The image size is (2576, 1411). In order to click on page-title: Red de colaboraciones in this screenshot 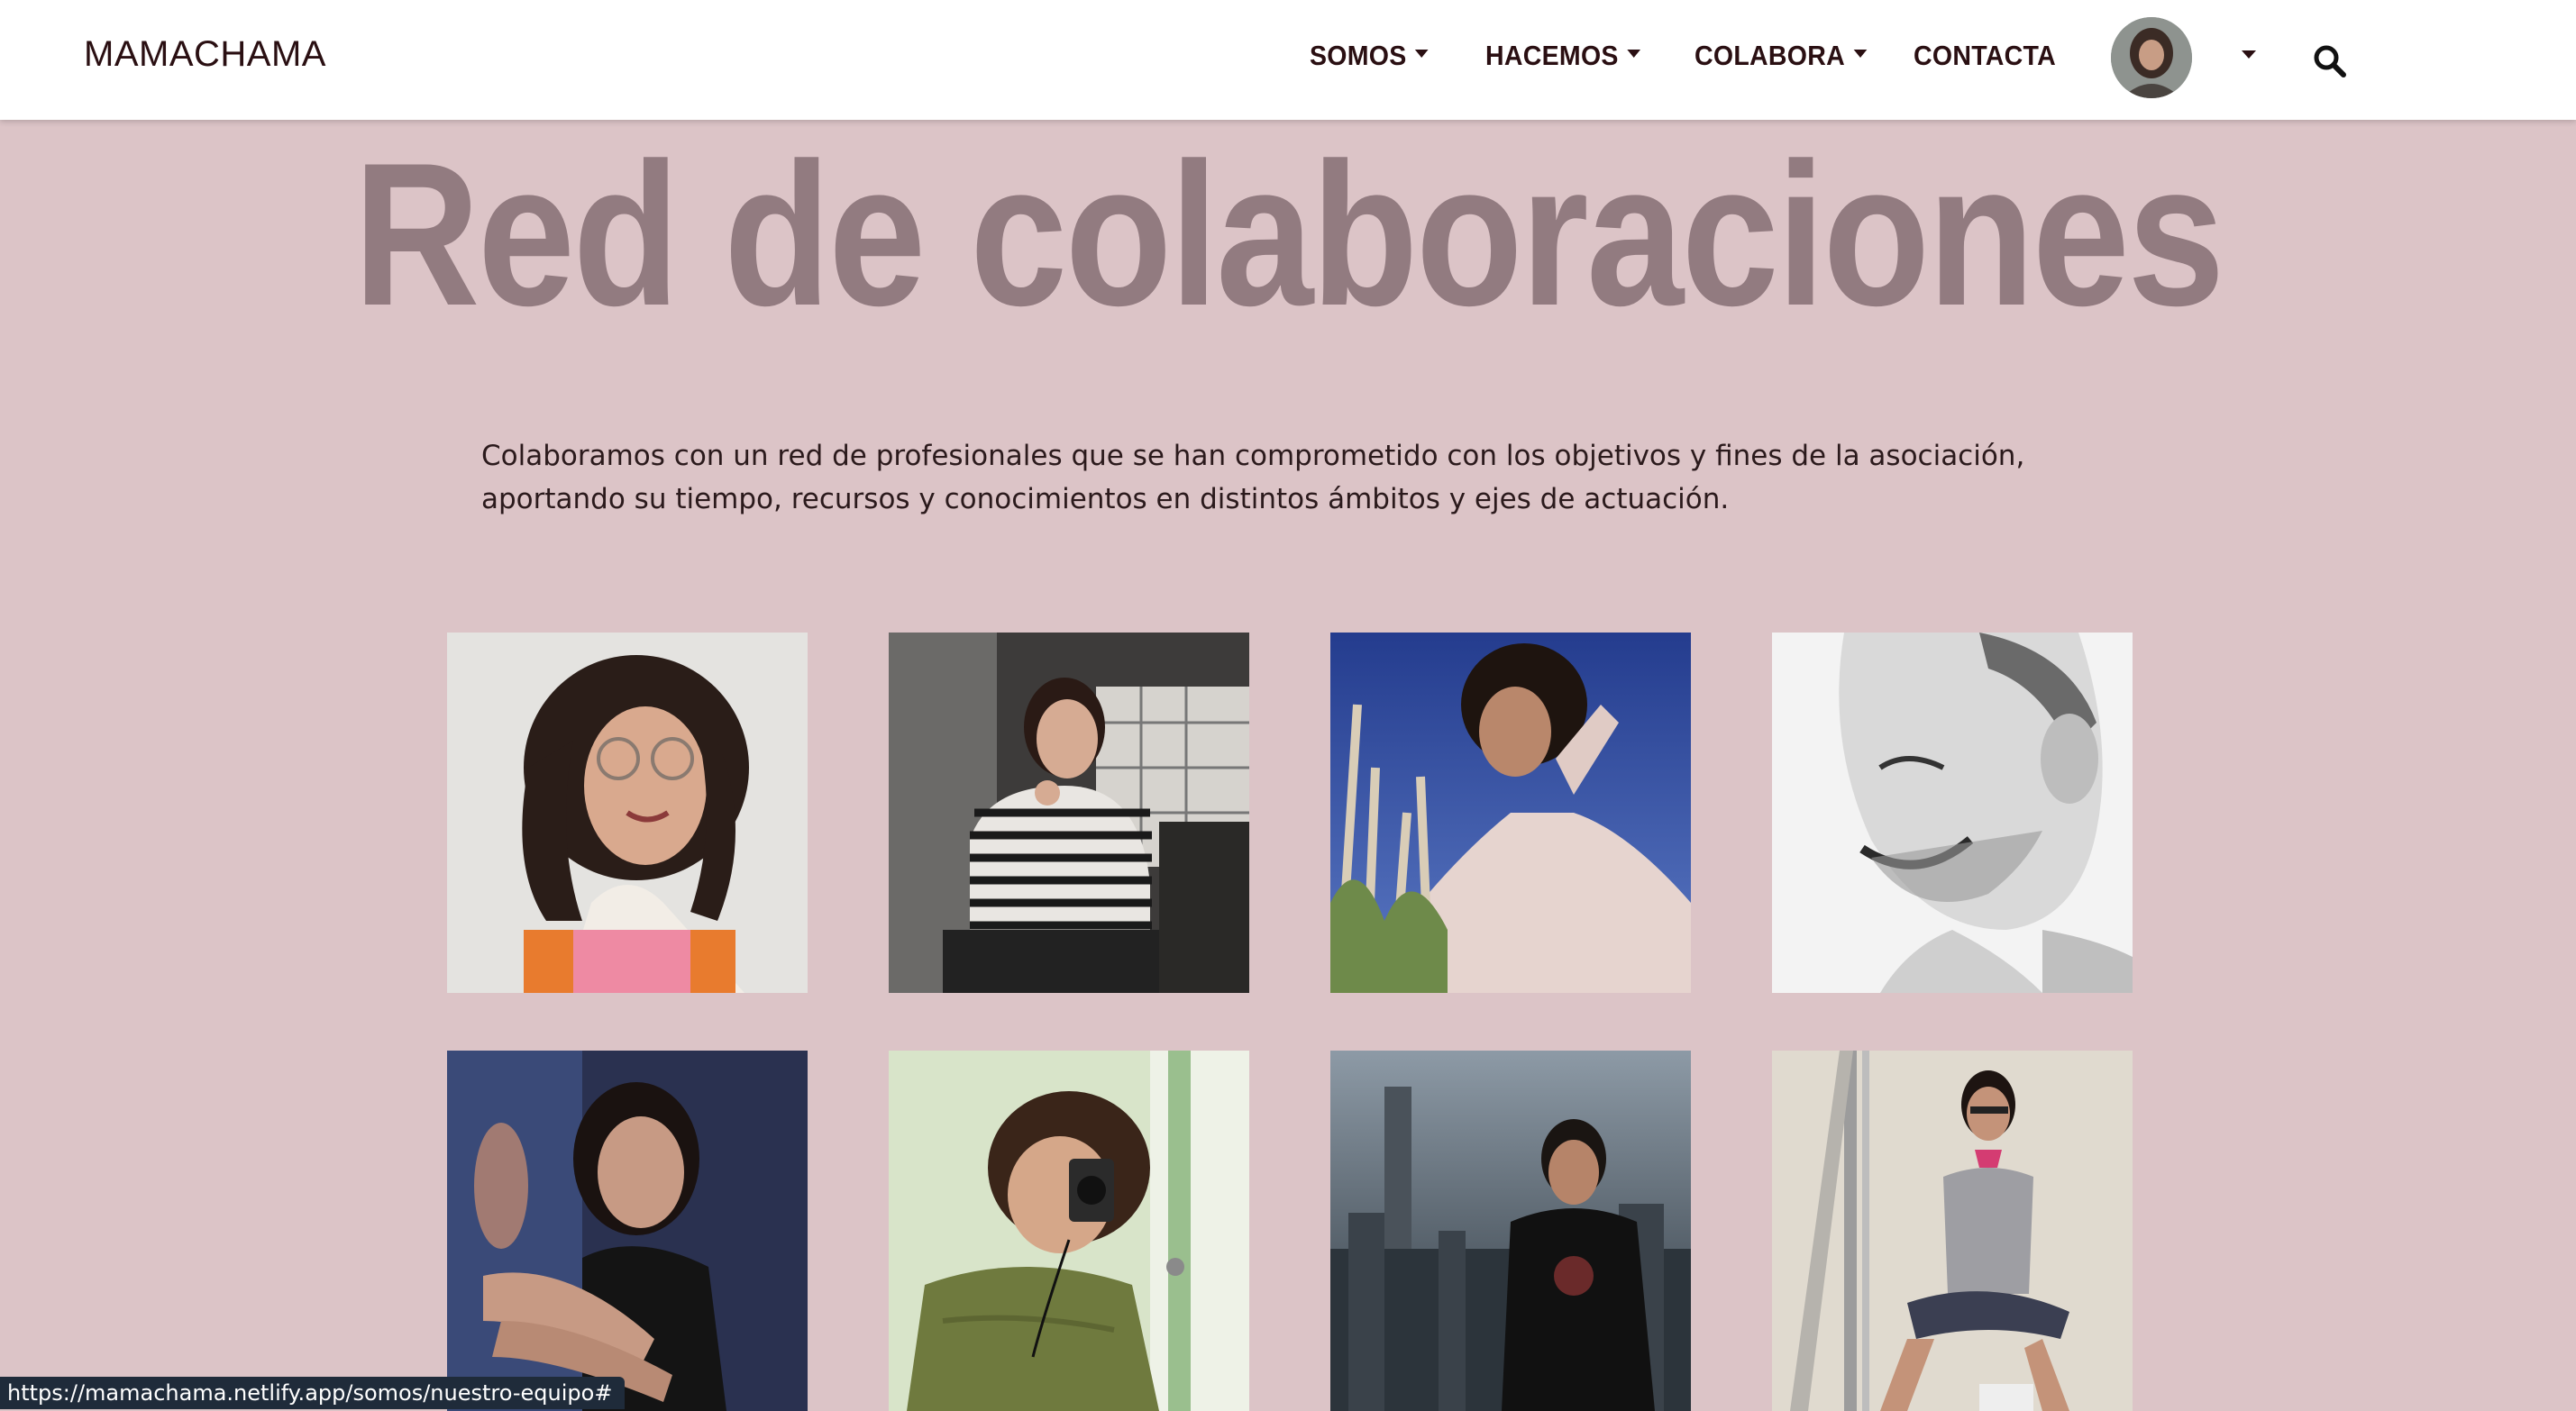, I will do `click(1288, 234)`.